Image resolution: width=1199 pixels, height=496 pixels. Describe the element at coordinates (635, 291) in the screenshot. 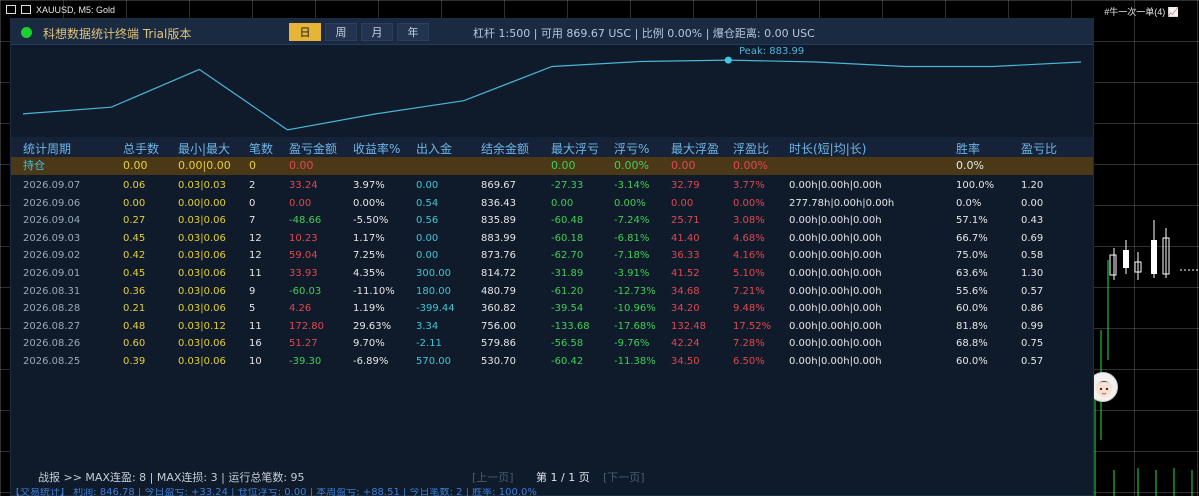

I see `cell-float-loss-pct: -12.73%` at that location.